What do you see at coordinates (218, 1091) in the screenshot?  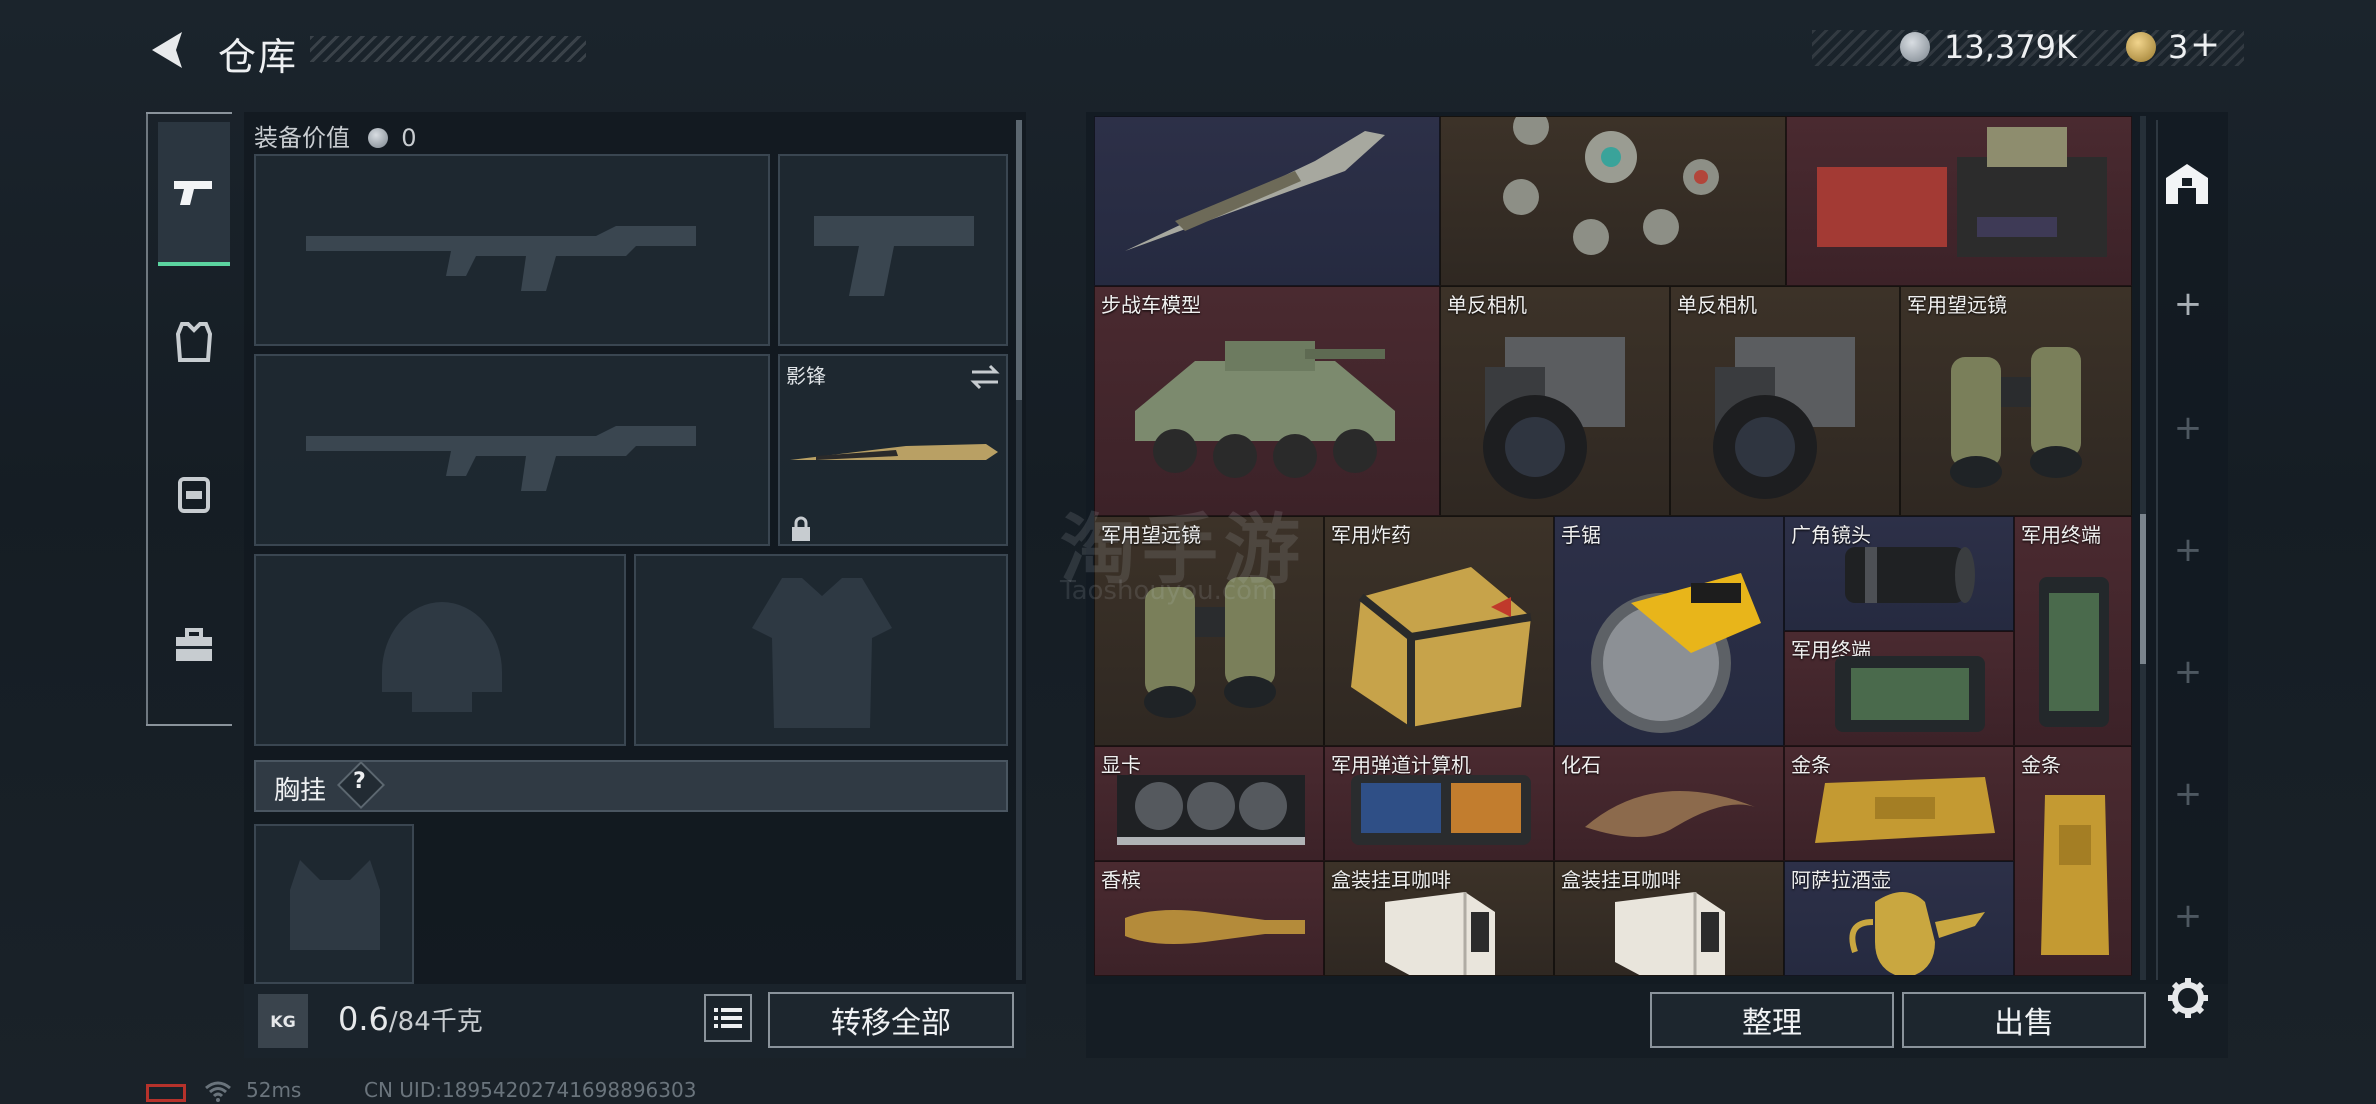 I see `wifi-icon` at bounding box center [218, 1091].